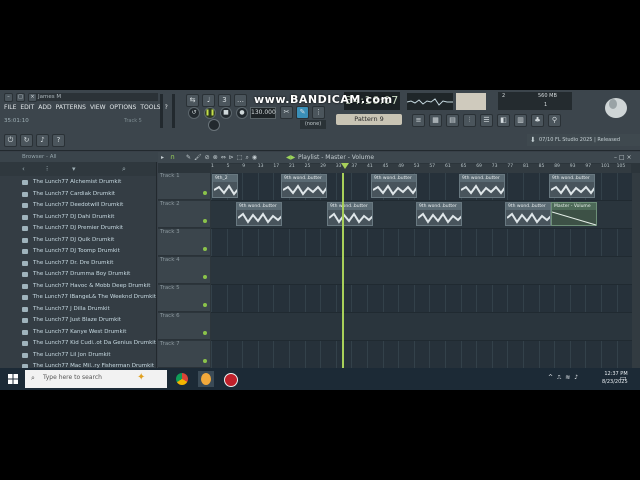 The height and width of the screenshot is (480, 640). Describe the element at coordinates (435, 120) in the screenshot. I see `piano-roll-icon: ▦` at that location.